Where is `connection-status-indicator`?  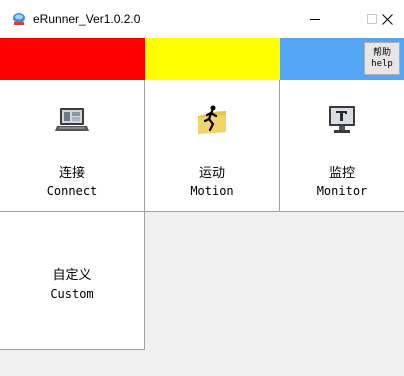
connection-status-indicator is located at coordinates (72, 59).